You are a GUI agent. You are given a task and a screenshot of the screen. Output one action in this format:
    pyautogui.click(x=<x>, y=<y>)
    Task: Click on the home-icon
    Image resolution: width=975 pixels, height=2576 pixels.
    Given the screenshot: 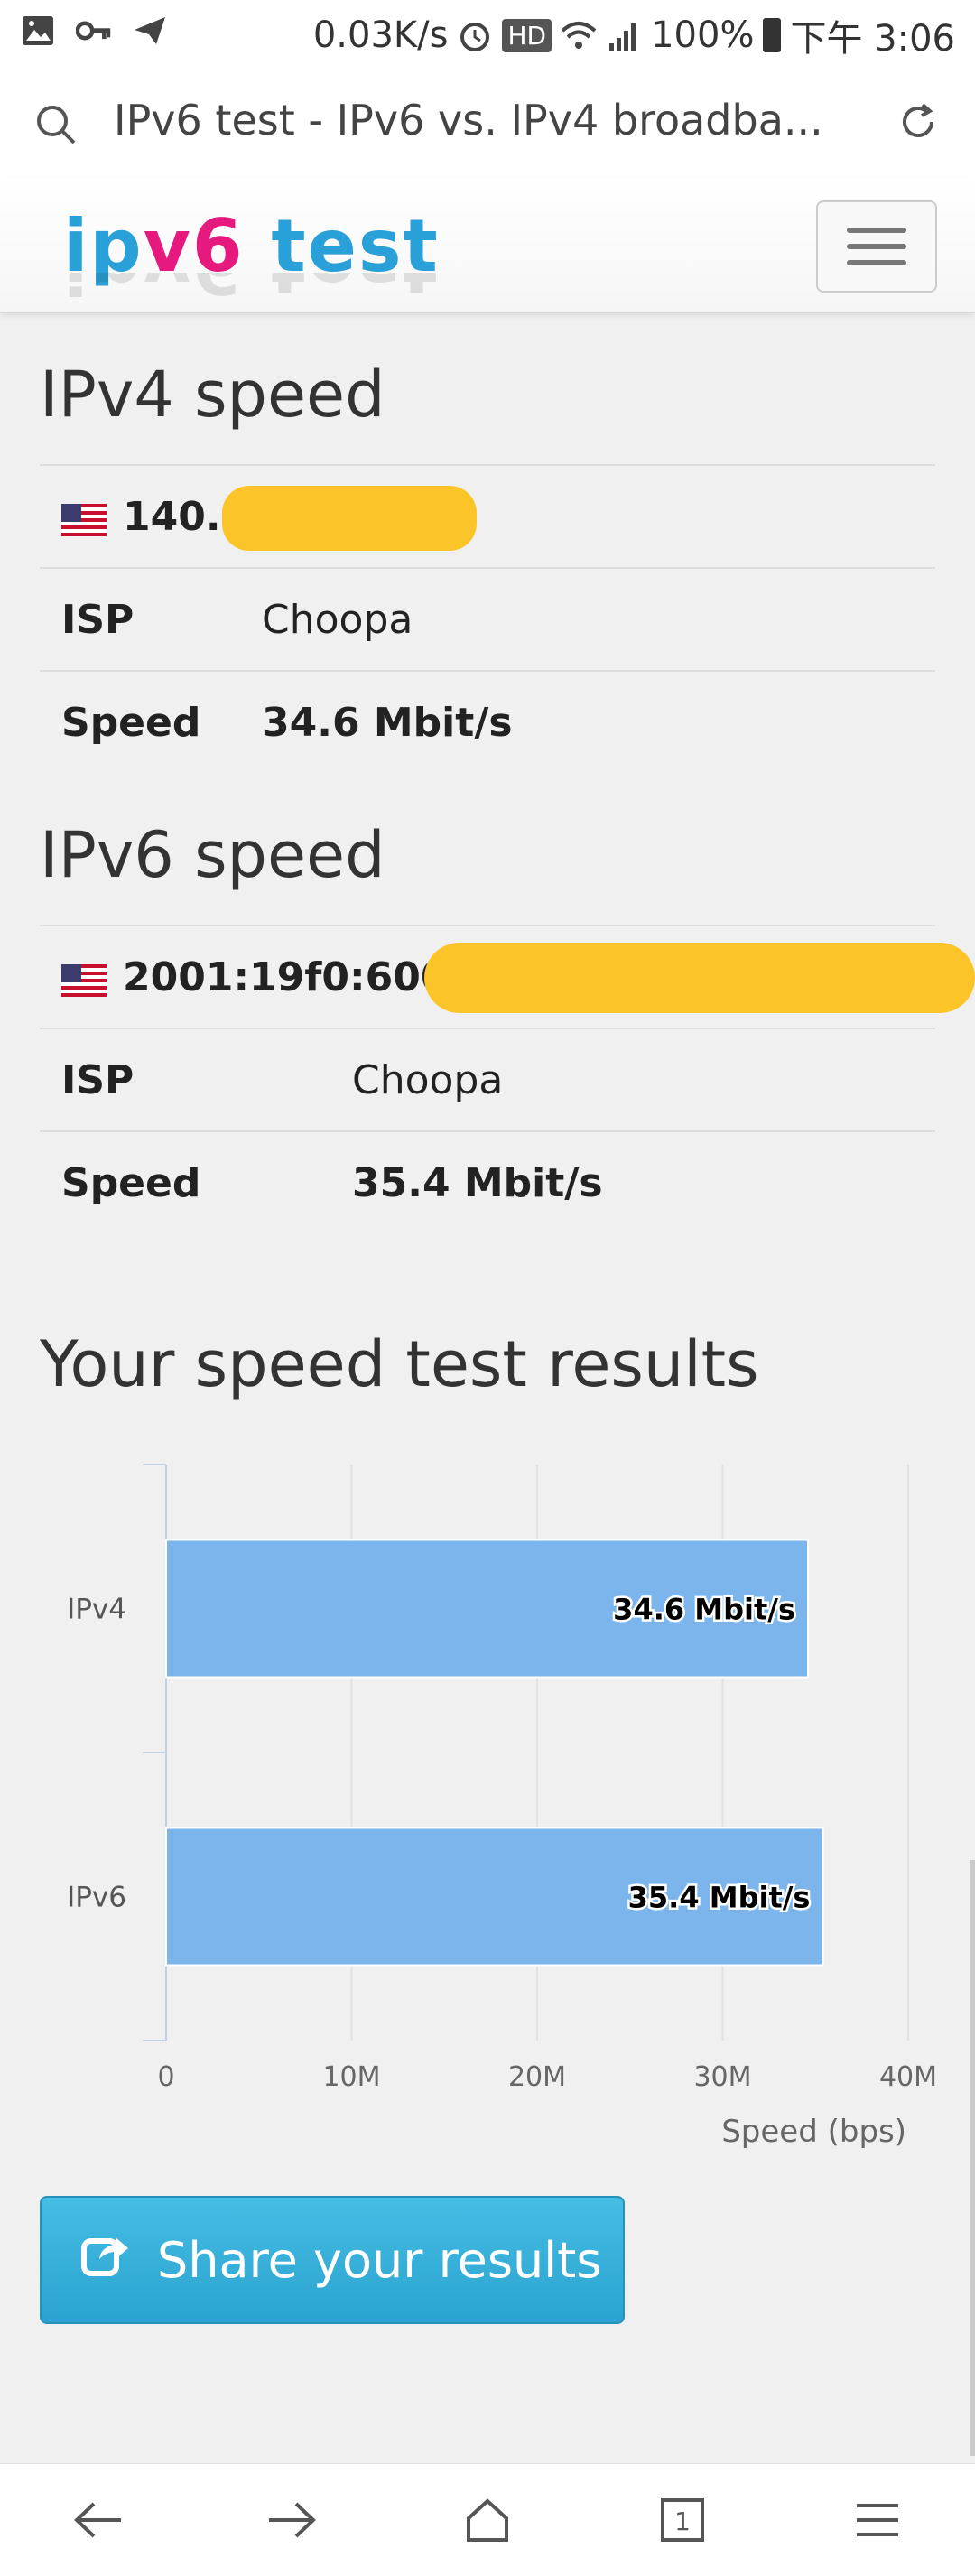 What is the action you would take?
    pyautogui.click(x=487, y=2520)
    